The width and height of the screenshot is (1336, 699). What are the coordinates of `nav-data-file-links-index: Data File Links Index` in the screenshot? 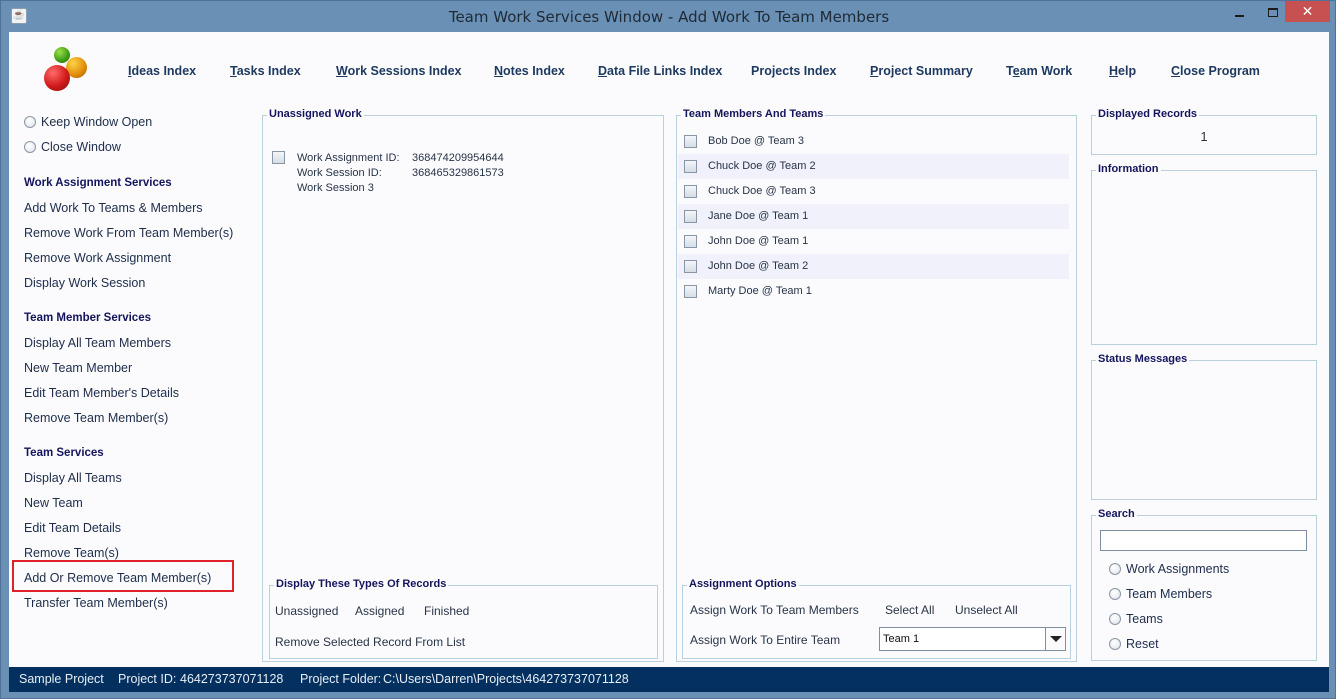 It's located at (660, 71).